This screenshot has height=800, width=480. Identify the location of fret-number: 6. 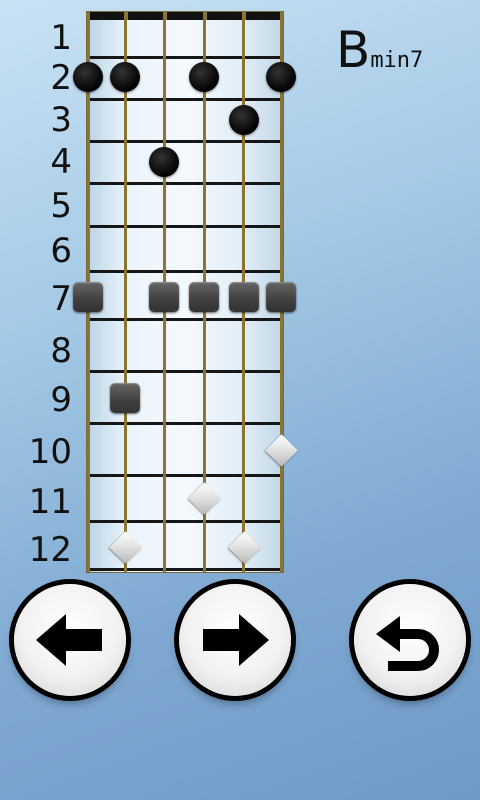
(61, 251).